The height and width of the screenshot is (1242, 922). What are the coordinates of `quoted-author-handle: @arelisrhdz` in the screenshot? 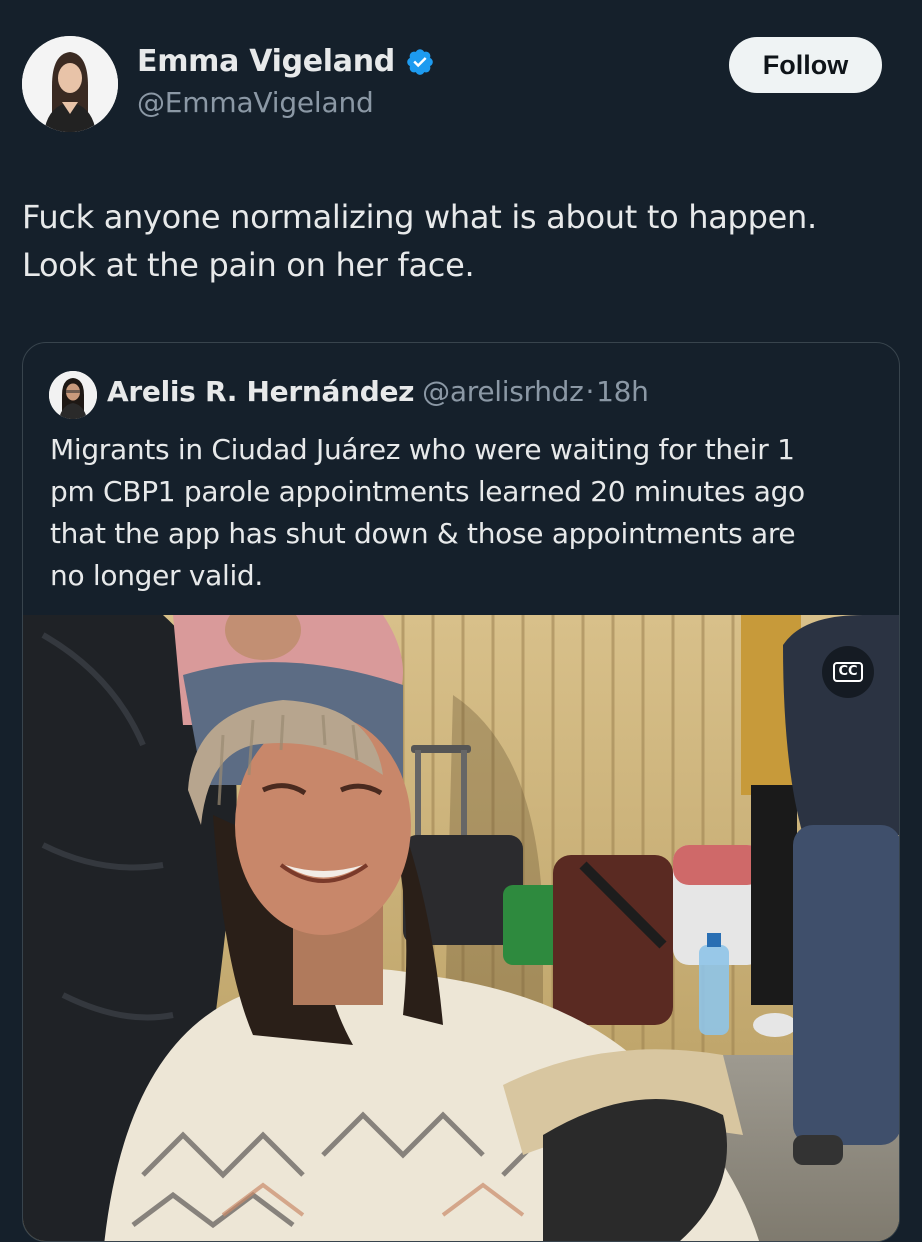 It's located at (503, 391).